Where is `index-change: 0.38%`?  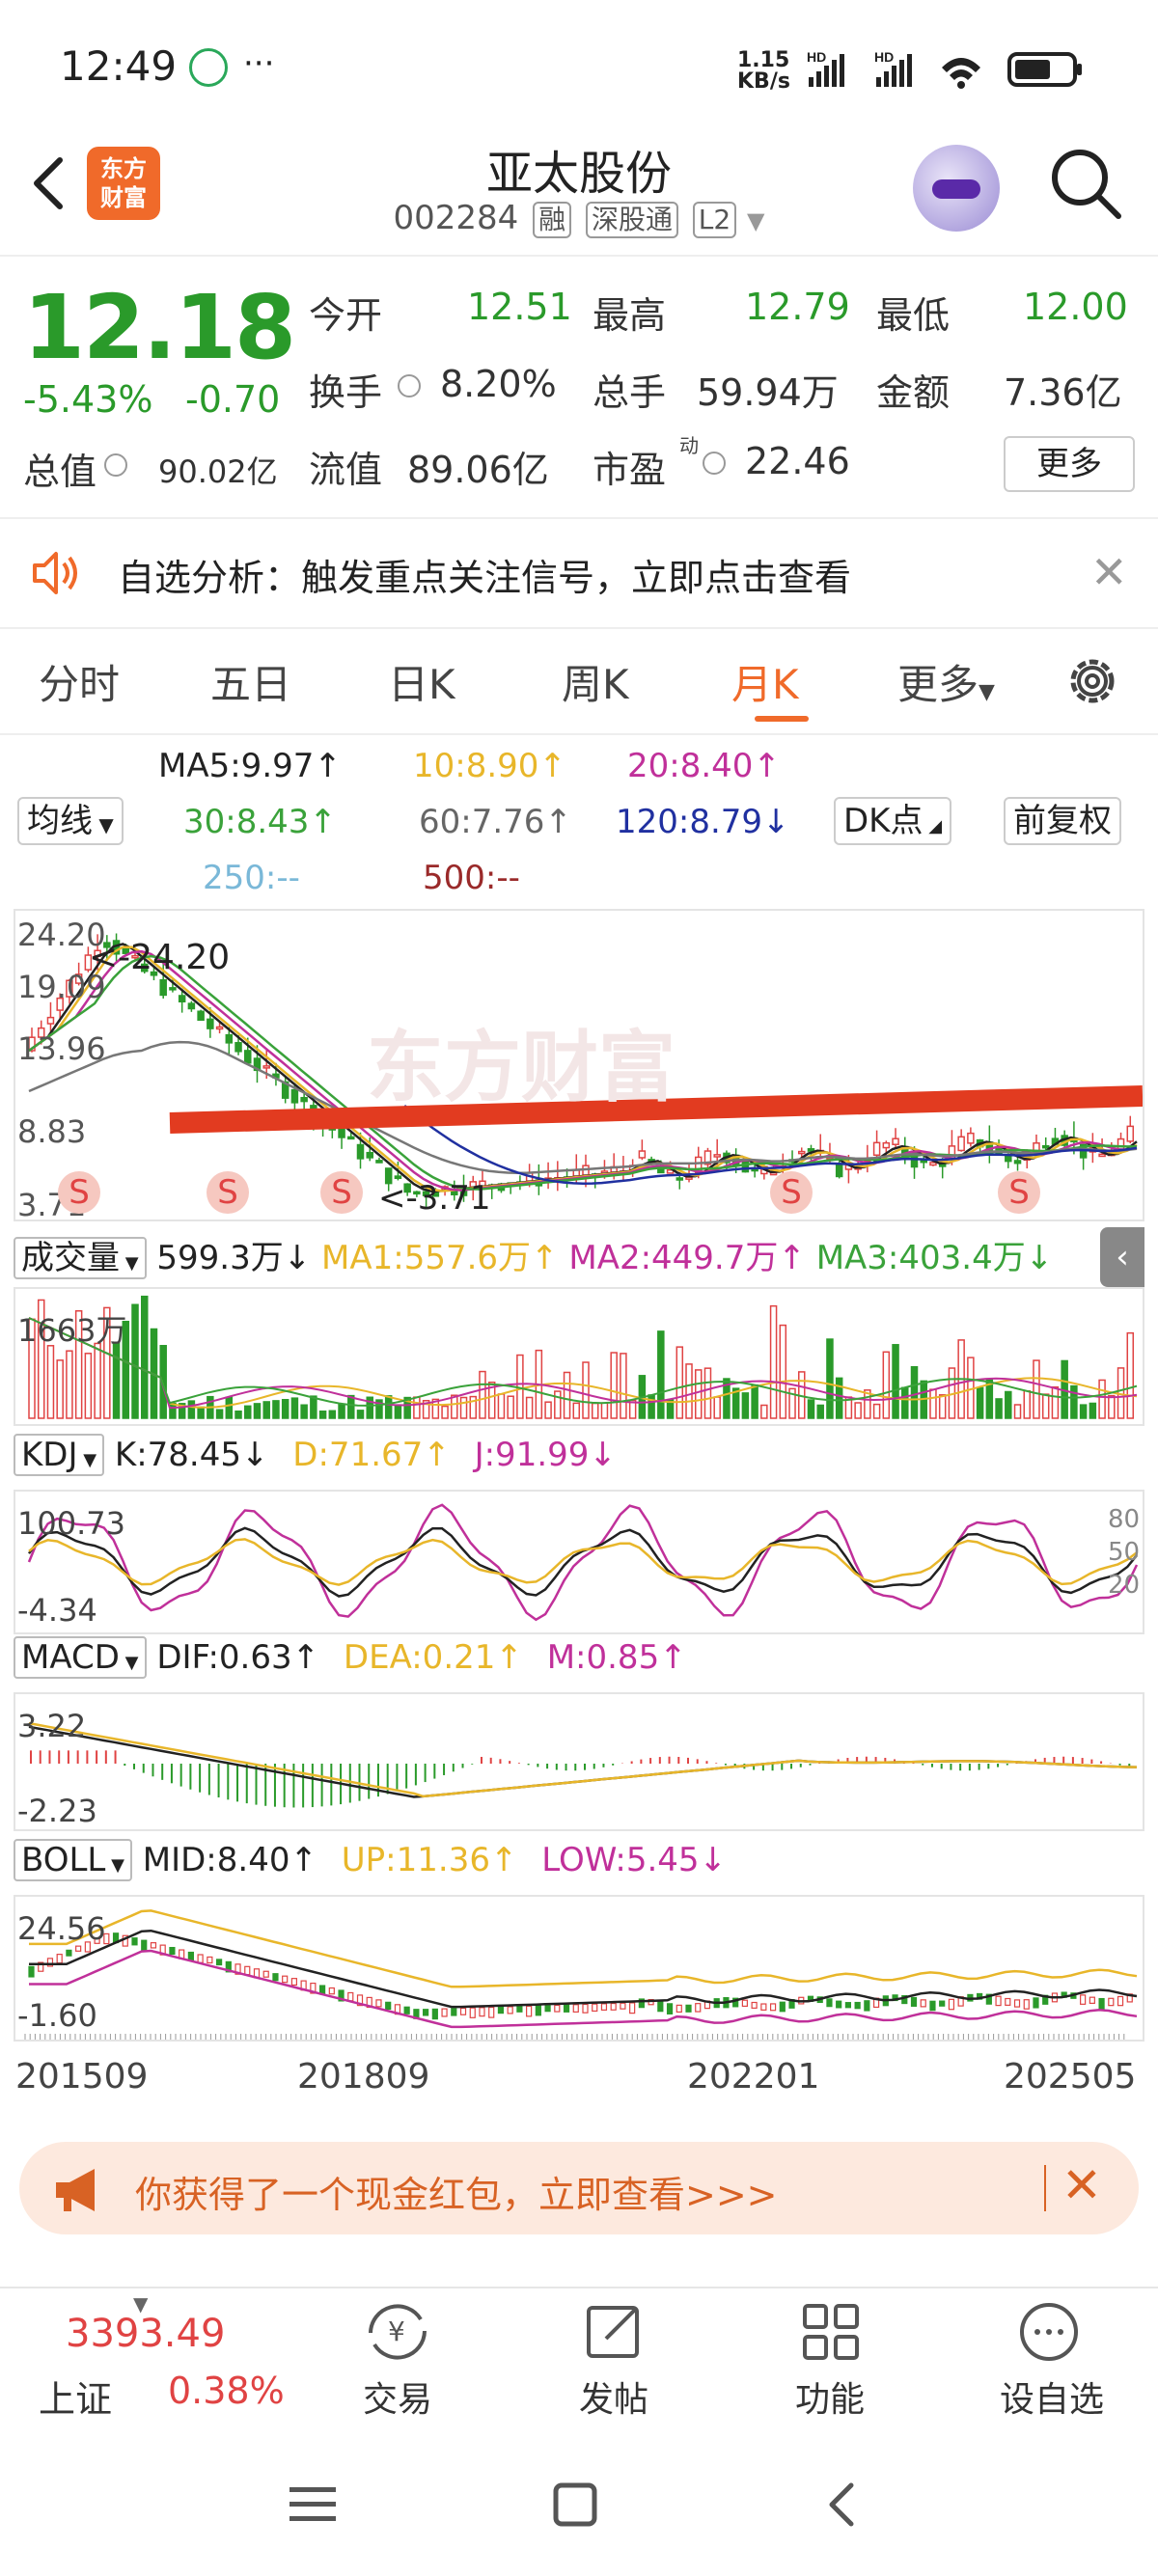 index-change: 0.38% is located at coordinates (226, 2391).